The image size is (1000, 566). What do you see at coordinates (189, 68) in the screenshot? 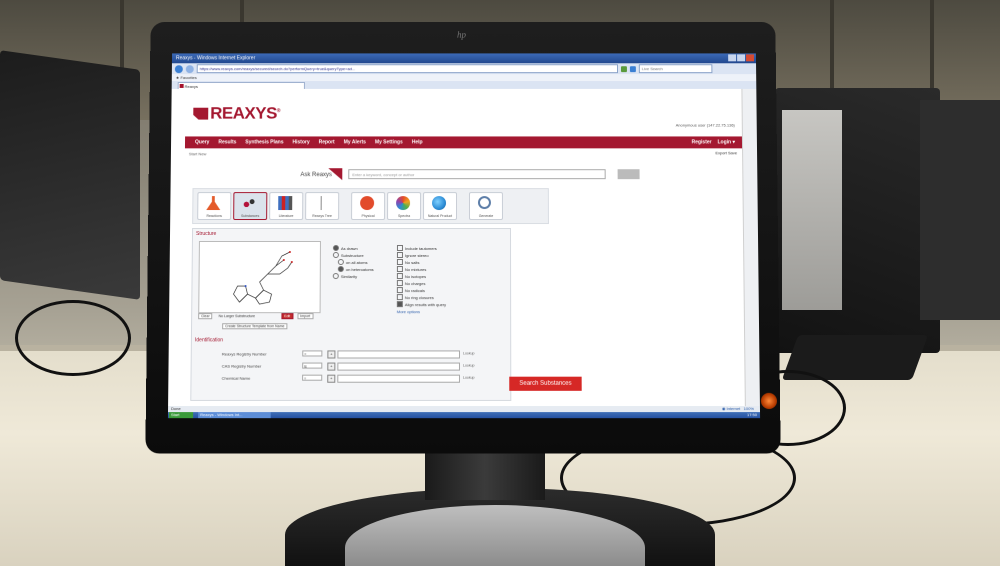
I see `forward-icon` at bounding box center [189, 68].